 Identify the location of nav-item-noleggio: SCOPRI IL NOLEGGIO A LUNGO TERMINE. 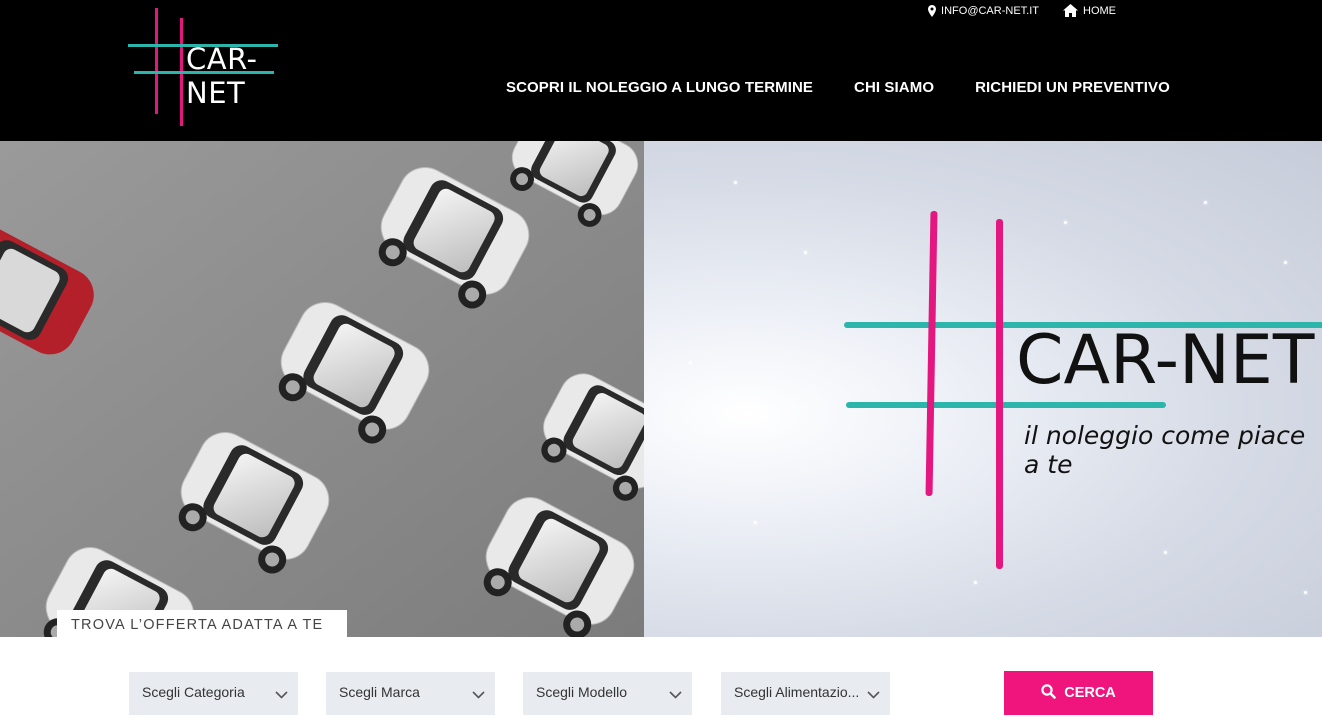
(659, 87).